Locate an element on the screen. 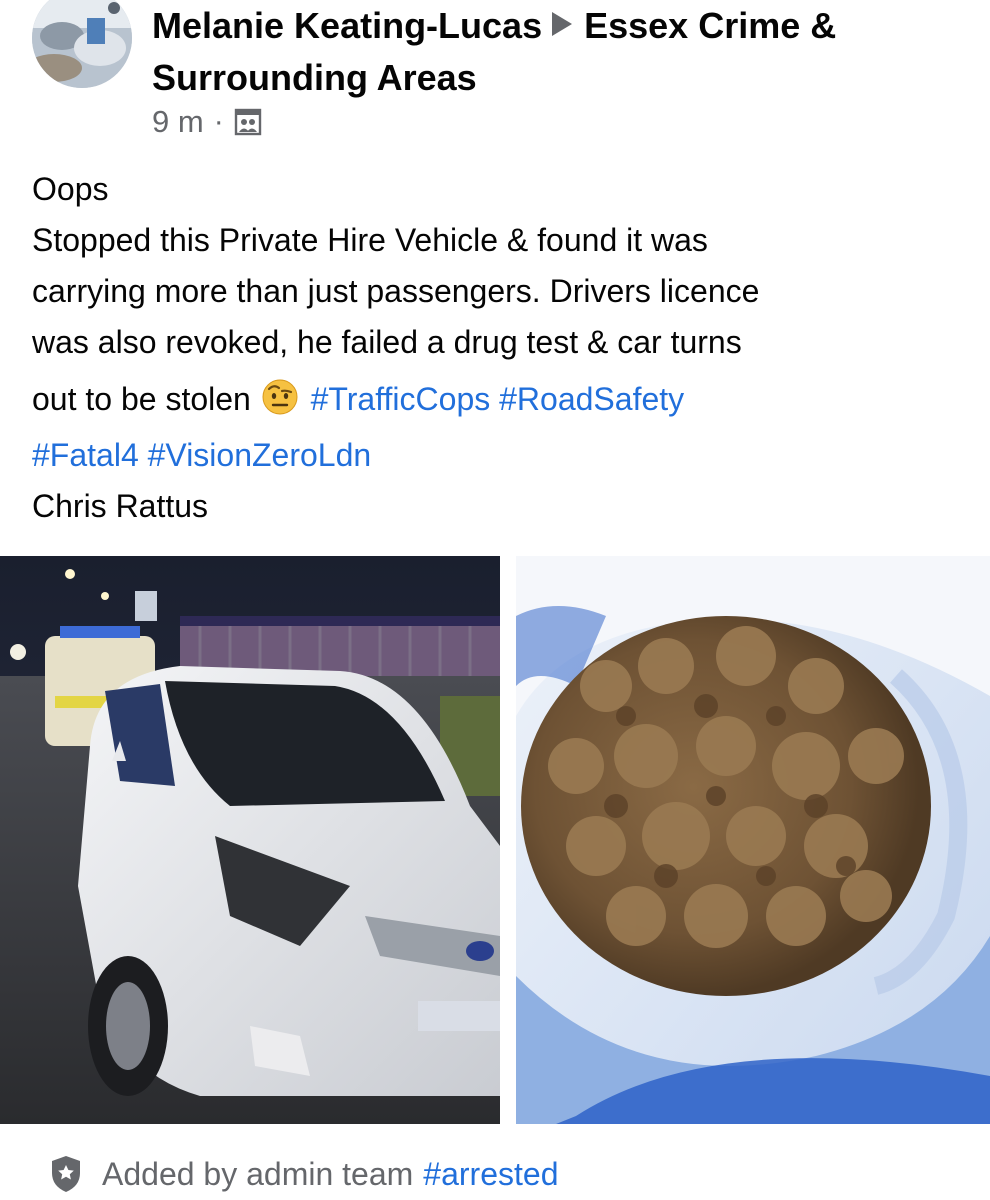  post-signature: Chris Rattus is located at coordinates (120, 506).